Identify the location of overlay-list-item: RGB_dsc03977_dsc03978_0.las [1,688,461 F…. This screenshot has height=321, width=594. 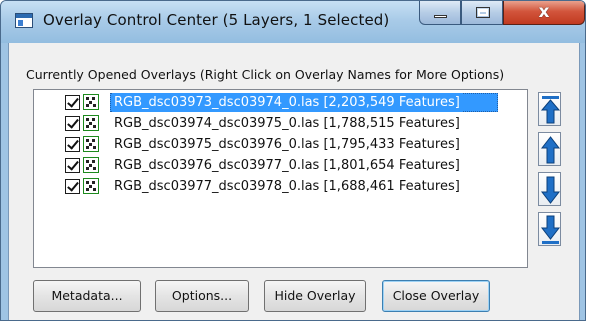
(280, 186).